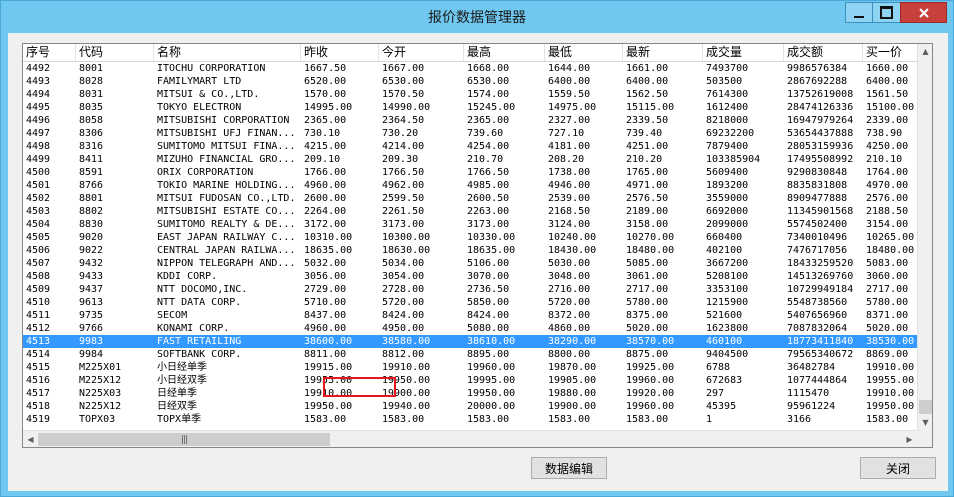 Image resolution: width=954 pixels, height=497 pixels. Describe the element at coordinates (38, 159) in the screenshot. I see `cell-seq: 4499` at that location.